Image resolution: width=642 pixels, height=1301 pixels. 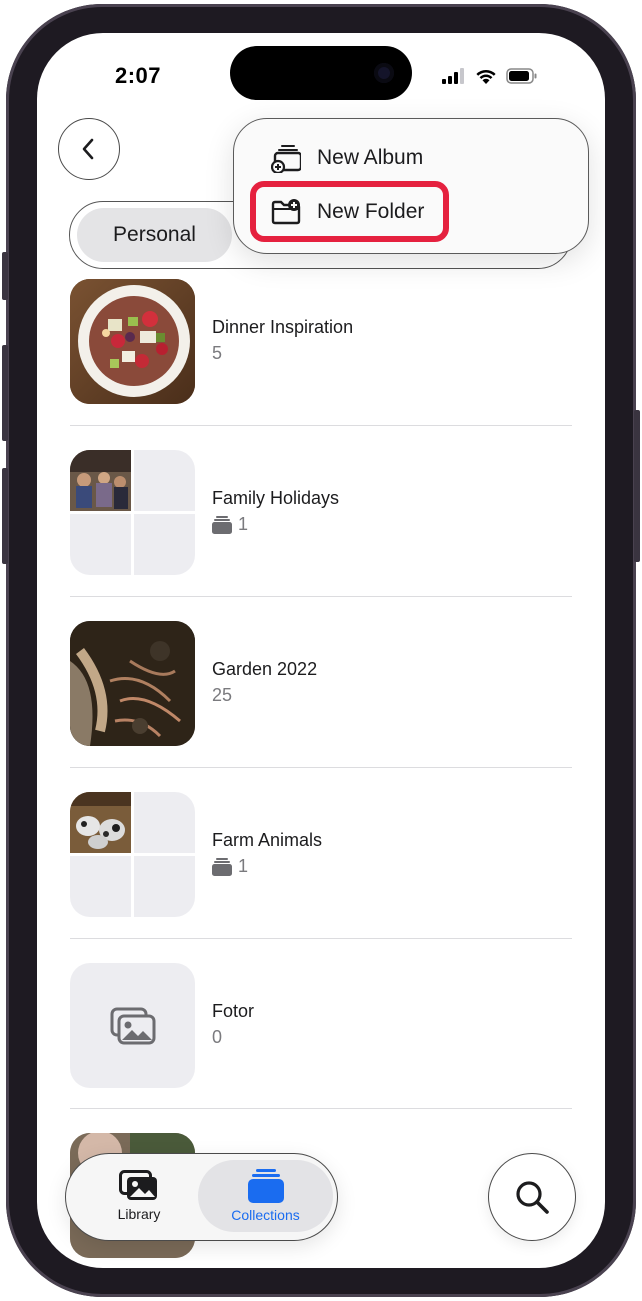 I want to click on album-count: 0, so click(x=217, y=1037).